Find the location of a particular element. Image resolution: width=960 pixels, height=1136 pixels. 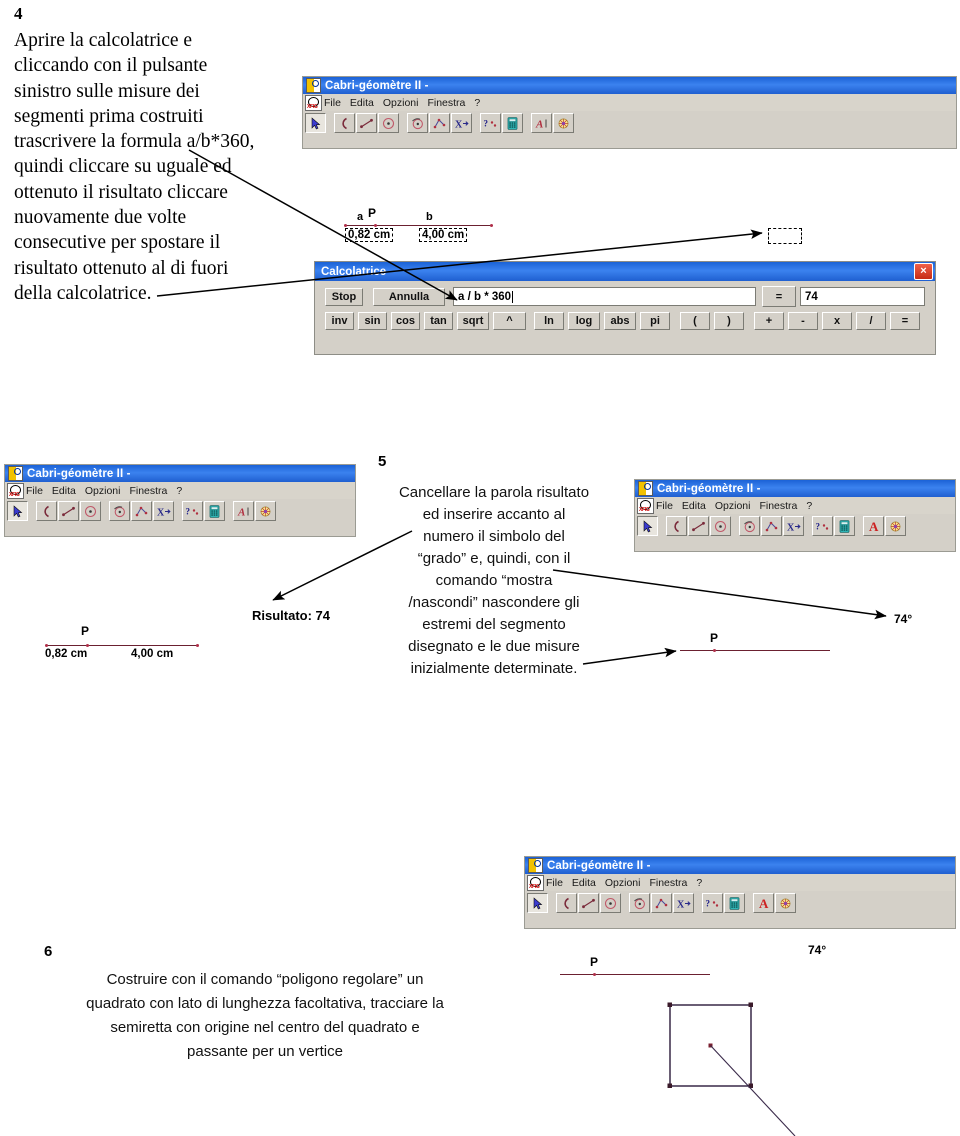

result-placeholder-box is located at coordinates (785, 236).